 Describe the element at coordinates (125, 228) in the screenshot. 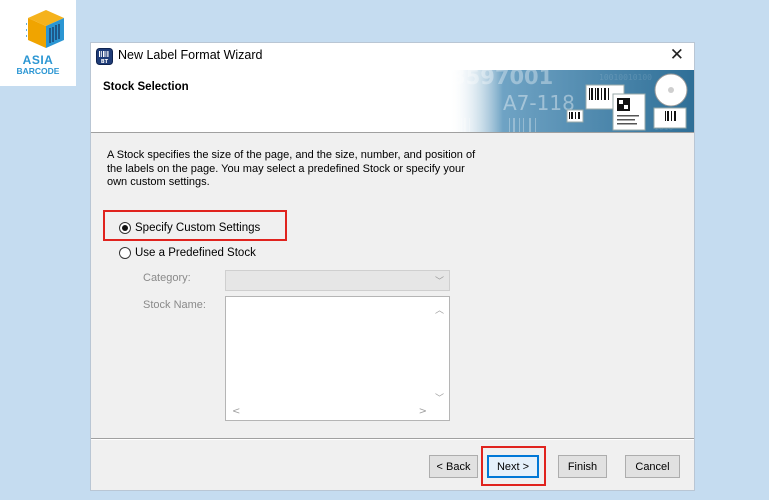

I see `radio-checked-icon` at that location.